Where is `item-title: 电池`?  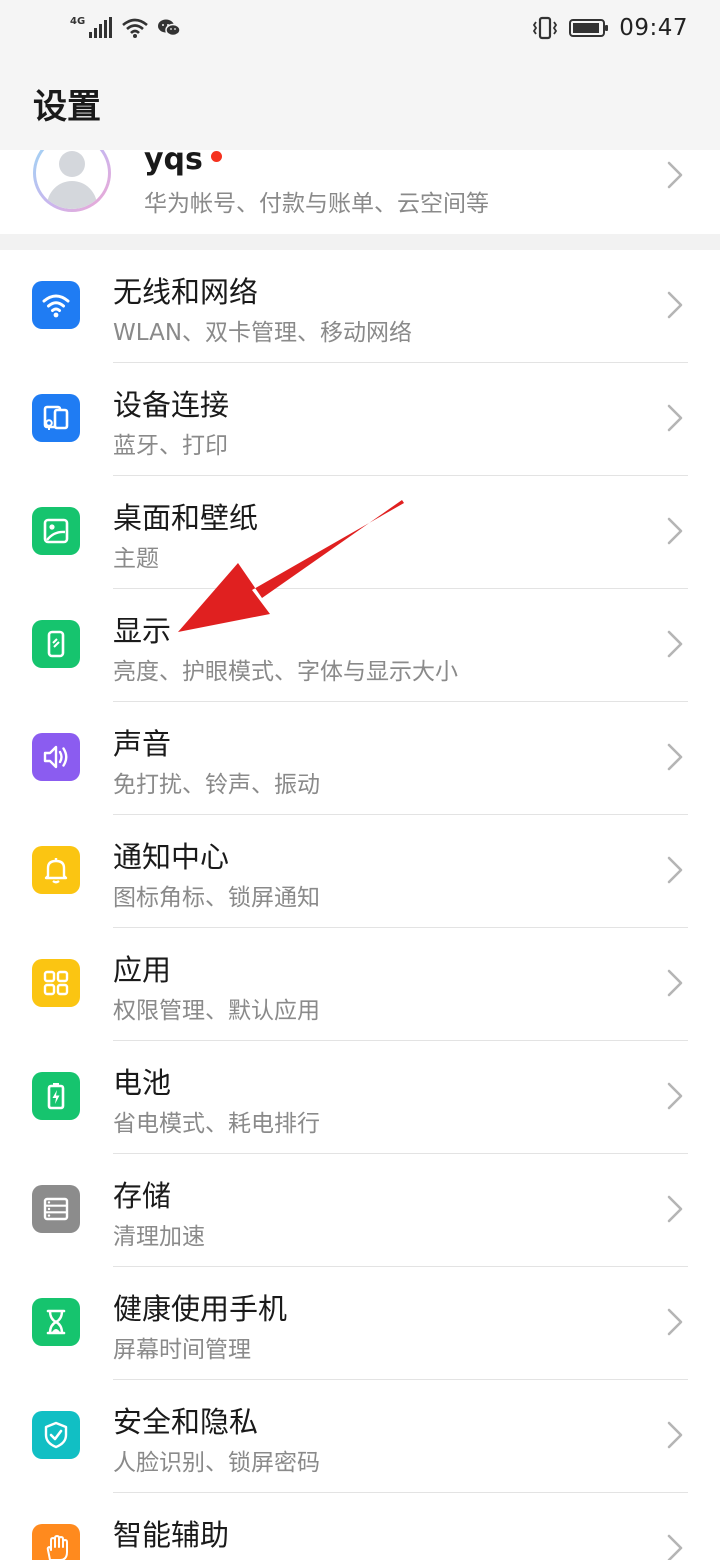 item-title: 电池 is located at coordinates (142, 1083).